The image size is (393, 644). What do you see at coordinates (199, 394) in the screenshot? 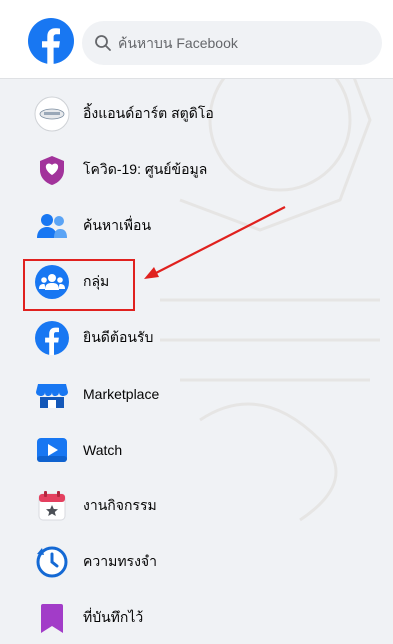
I see `sidebar-item-marketplace: Marketplace` at bounding box center [199, 394].